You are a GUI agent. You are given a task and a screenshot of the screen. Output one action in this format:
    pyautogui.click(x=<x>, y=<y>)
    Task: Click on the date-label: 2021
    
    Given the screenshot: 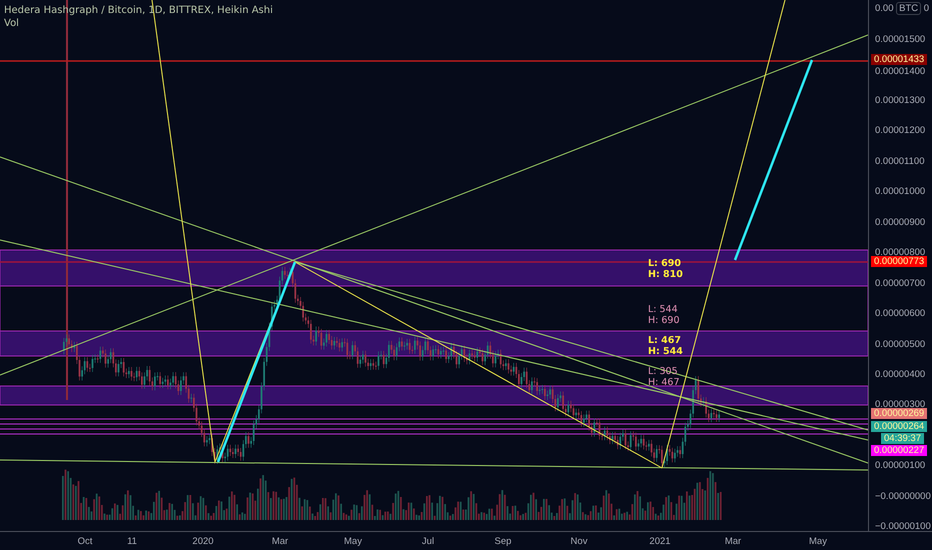 What is the action you would take?
    pyautogui.click(x=660, y=542)
    